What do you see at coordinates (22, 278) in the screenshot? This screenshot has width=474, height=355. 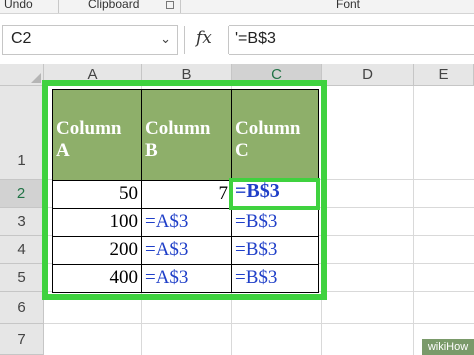 I see `row-header-5: 5` at bounding box center [22, 278].